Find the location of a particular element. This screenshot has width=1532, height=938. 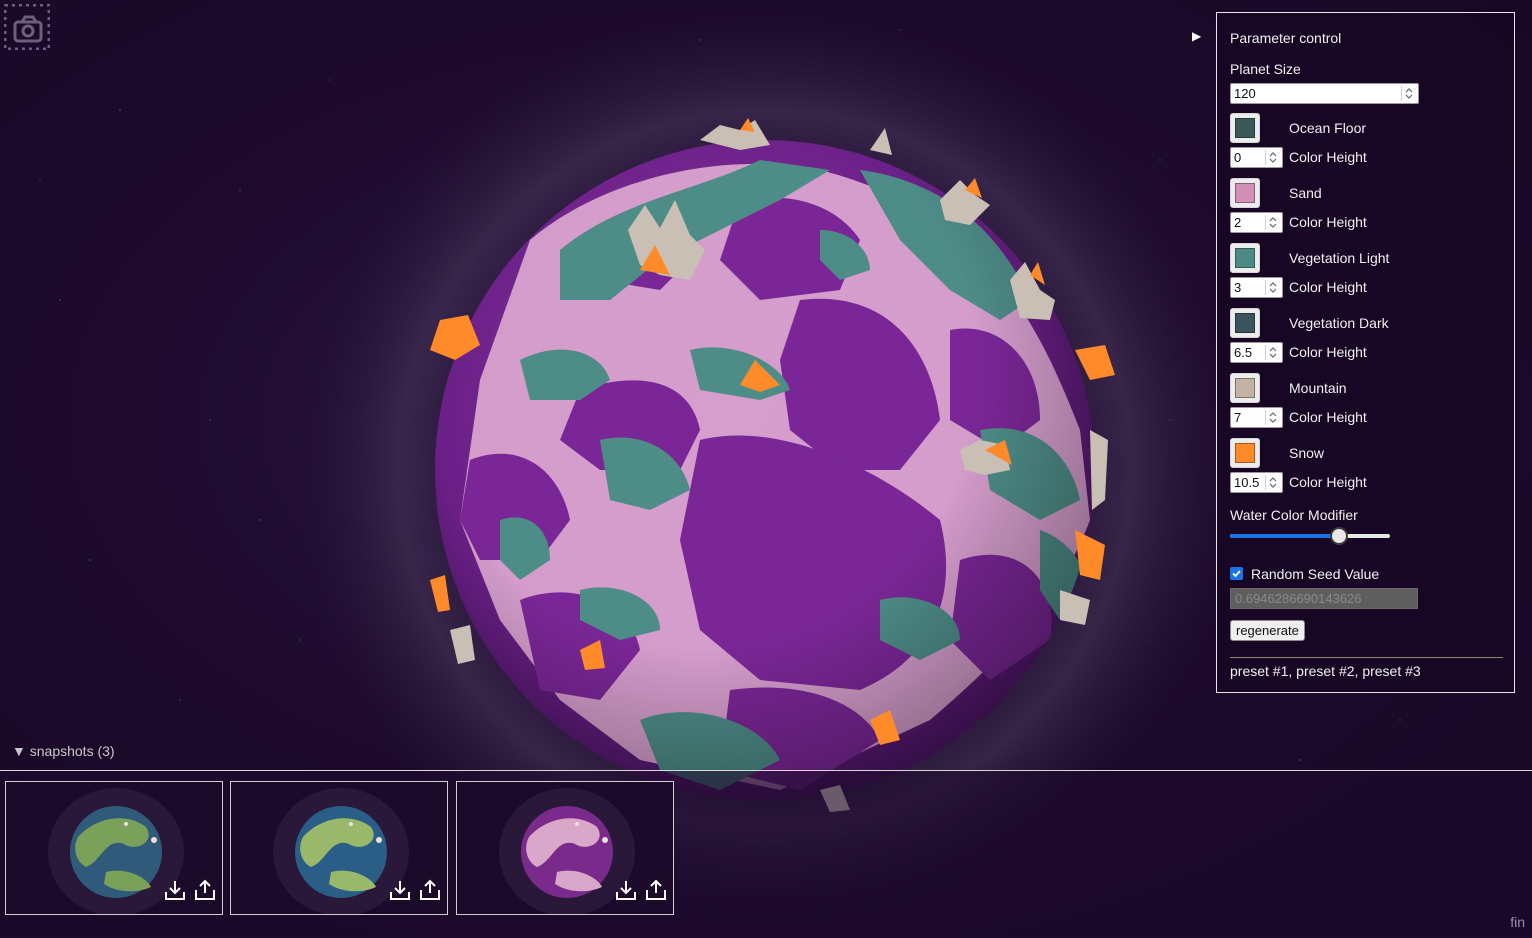

color-height-value: 0 is located at coordinates (1238, 157).